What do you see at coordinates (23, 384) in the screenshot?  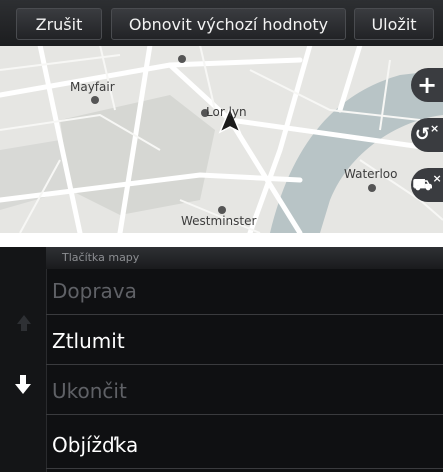 I see `scroll-down-icon` at bounding box center [23, 384].